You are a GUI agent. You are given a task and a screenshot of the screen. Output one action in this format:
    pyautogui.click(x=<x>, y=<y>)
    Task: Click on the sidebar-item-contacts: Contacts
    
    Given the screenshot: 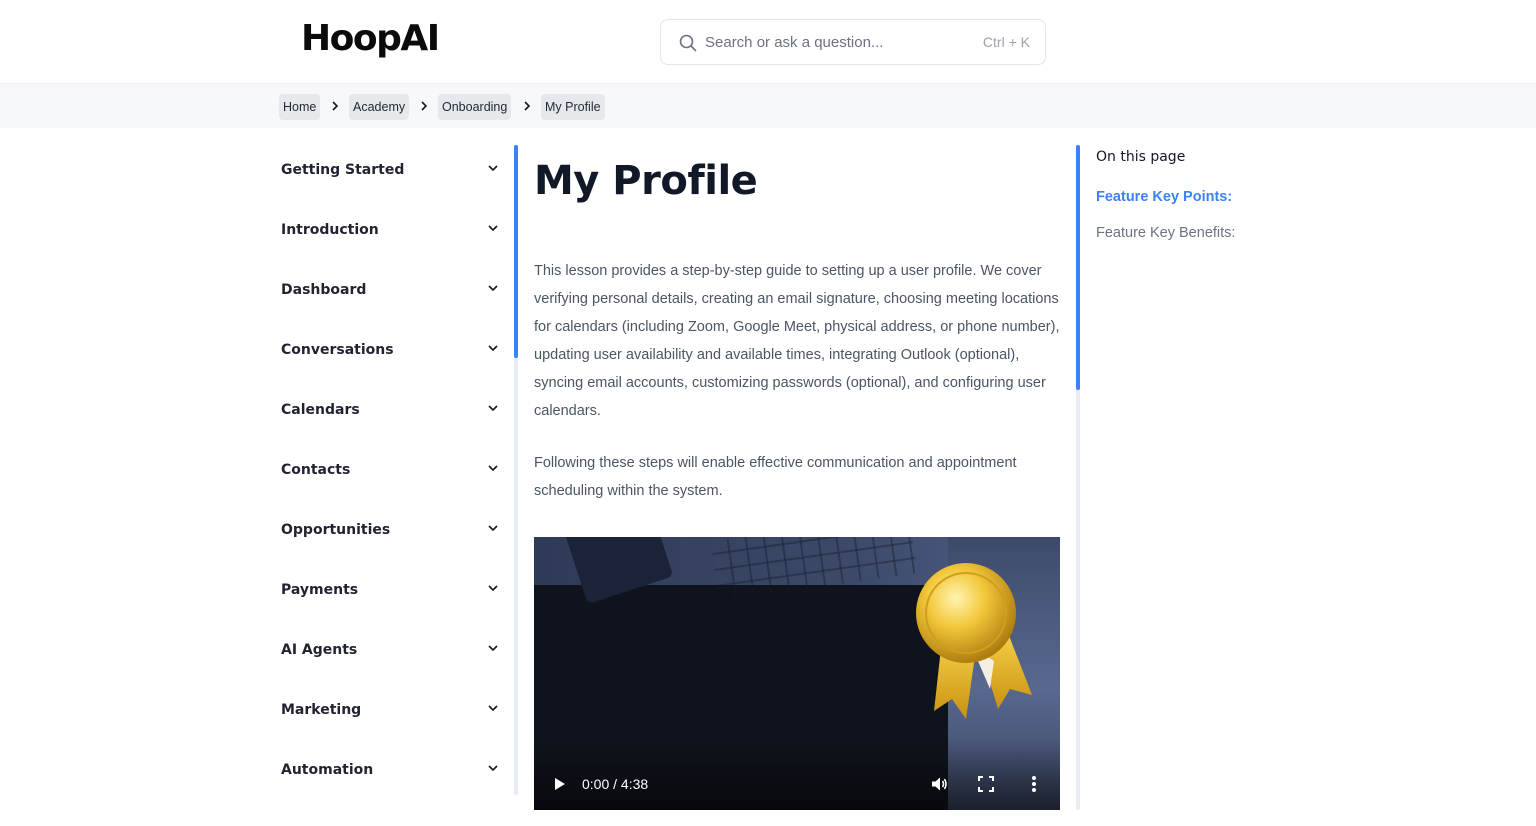 What is the action you would take?
    pyautogui.click(x=392, y=470)
    